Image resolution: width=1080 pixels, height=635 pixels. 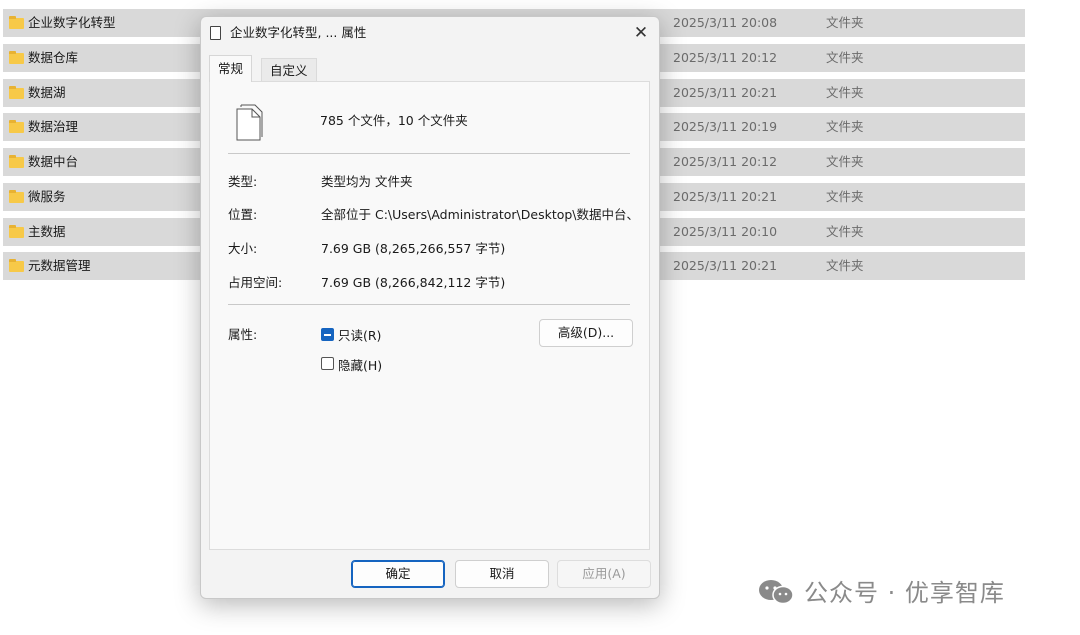 I want to click on location-label: 位置:, so click(x=243, y=214).